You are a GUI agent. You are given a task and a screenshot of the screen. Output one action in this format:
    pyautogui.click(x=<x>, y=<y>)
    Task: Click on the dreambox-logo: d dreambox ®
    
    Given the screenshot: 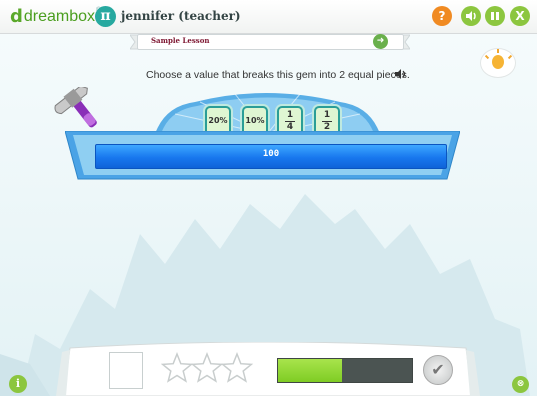 What is the action you would take?
    pyautogui.click(x=55, y=17)
    